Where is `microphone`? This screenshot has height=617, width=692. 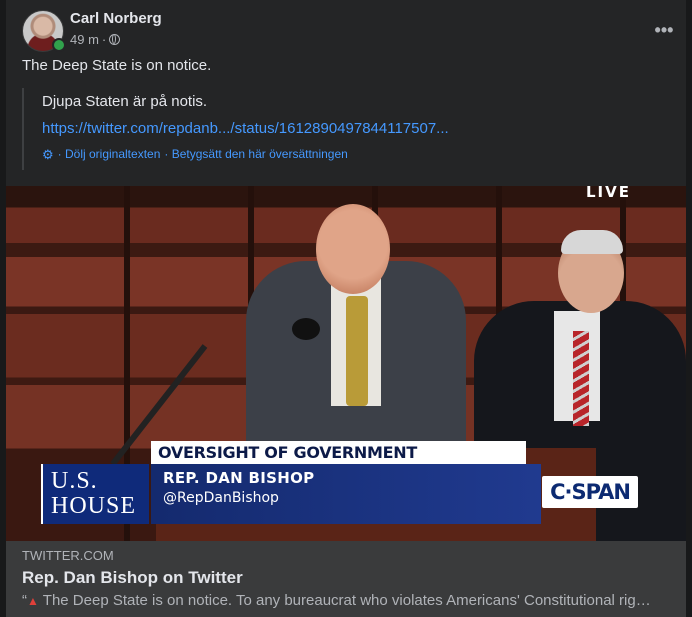
microphone is located at coordinates (306, 329).